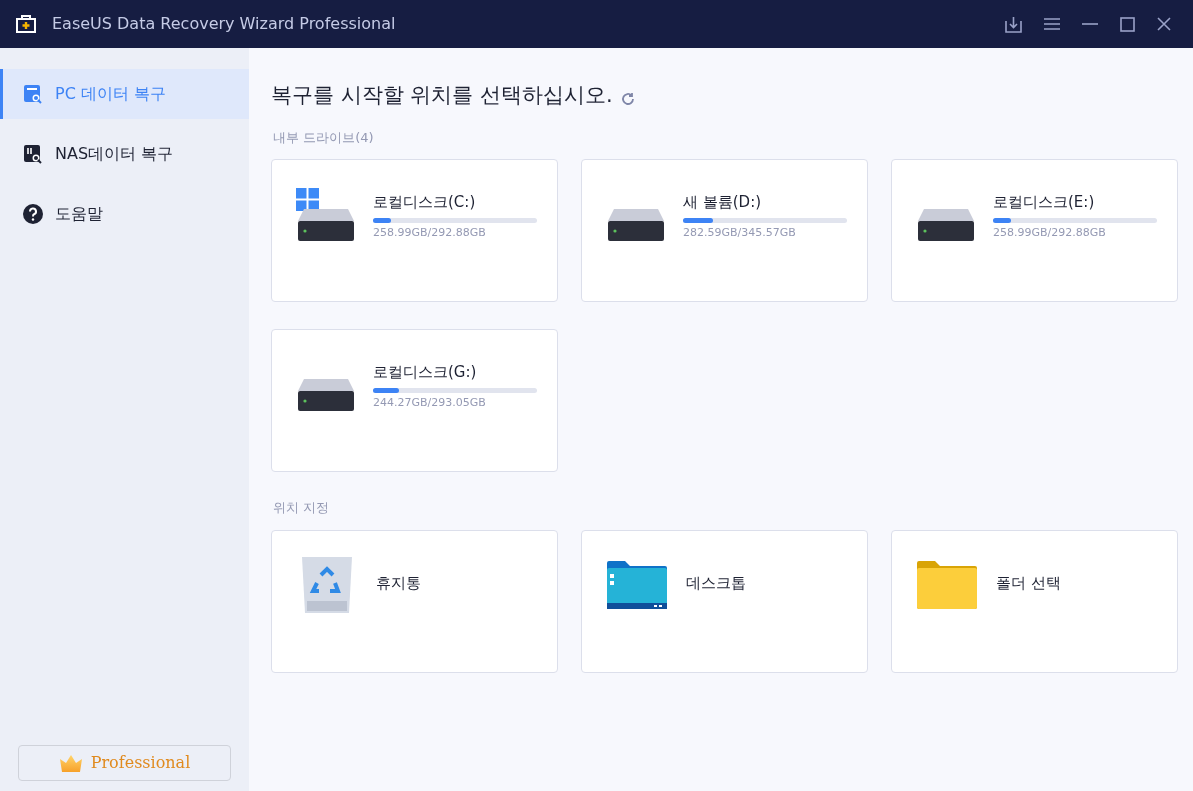  I want to click on help-icon, so click(33, 214).